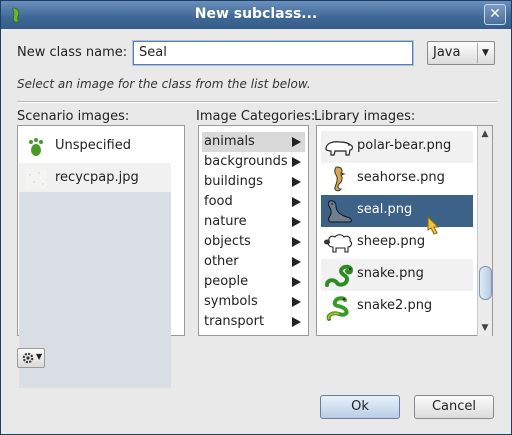  I want to click on category-label: objects, so click(227, 241).